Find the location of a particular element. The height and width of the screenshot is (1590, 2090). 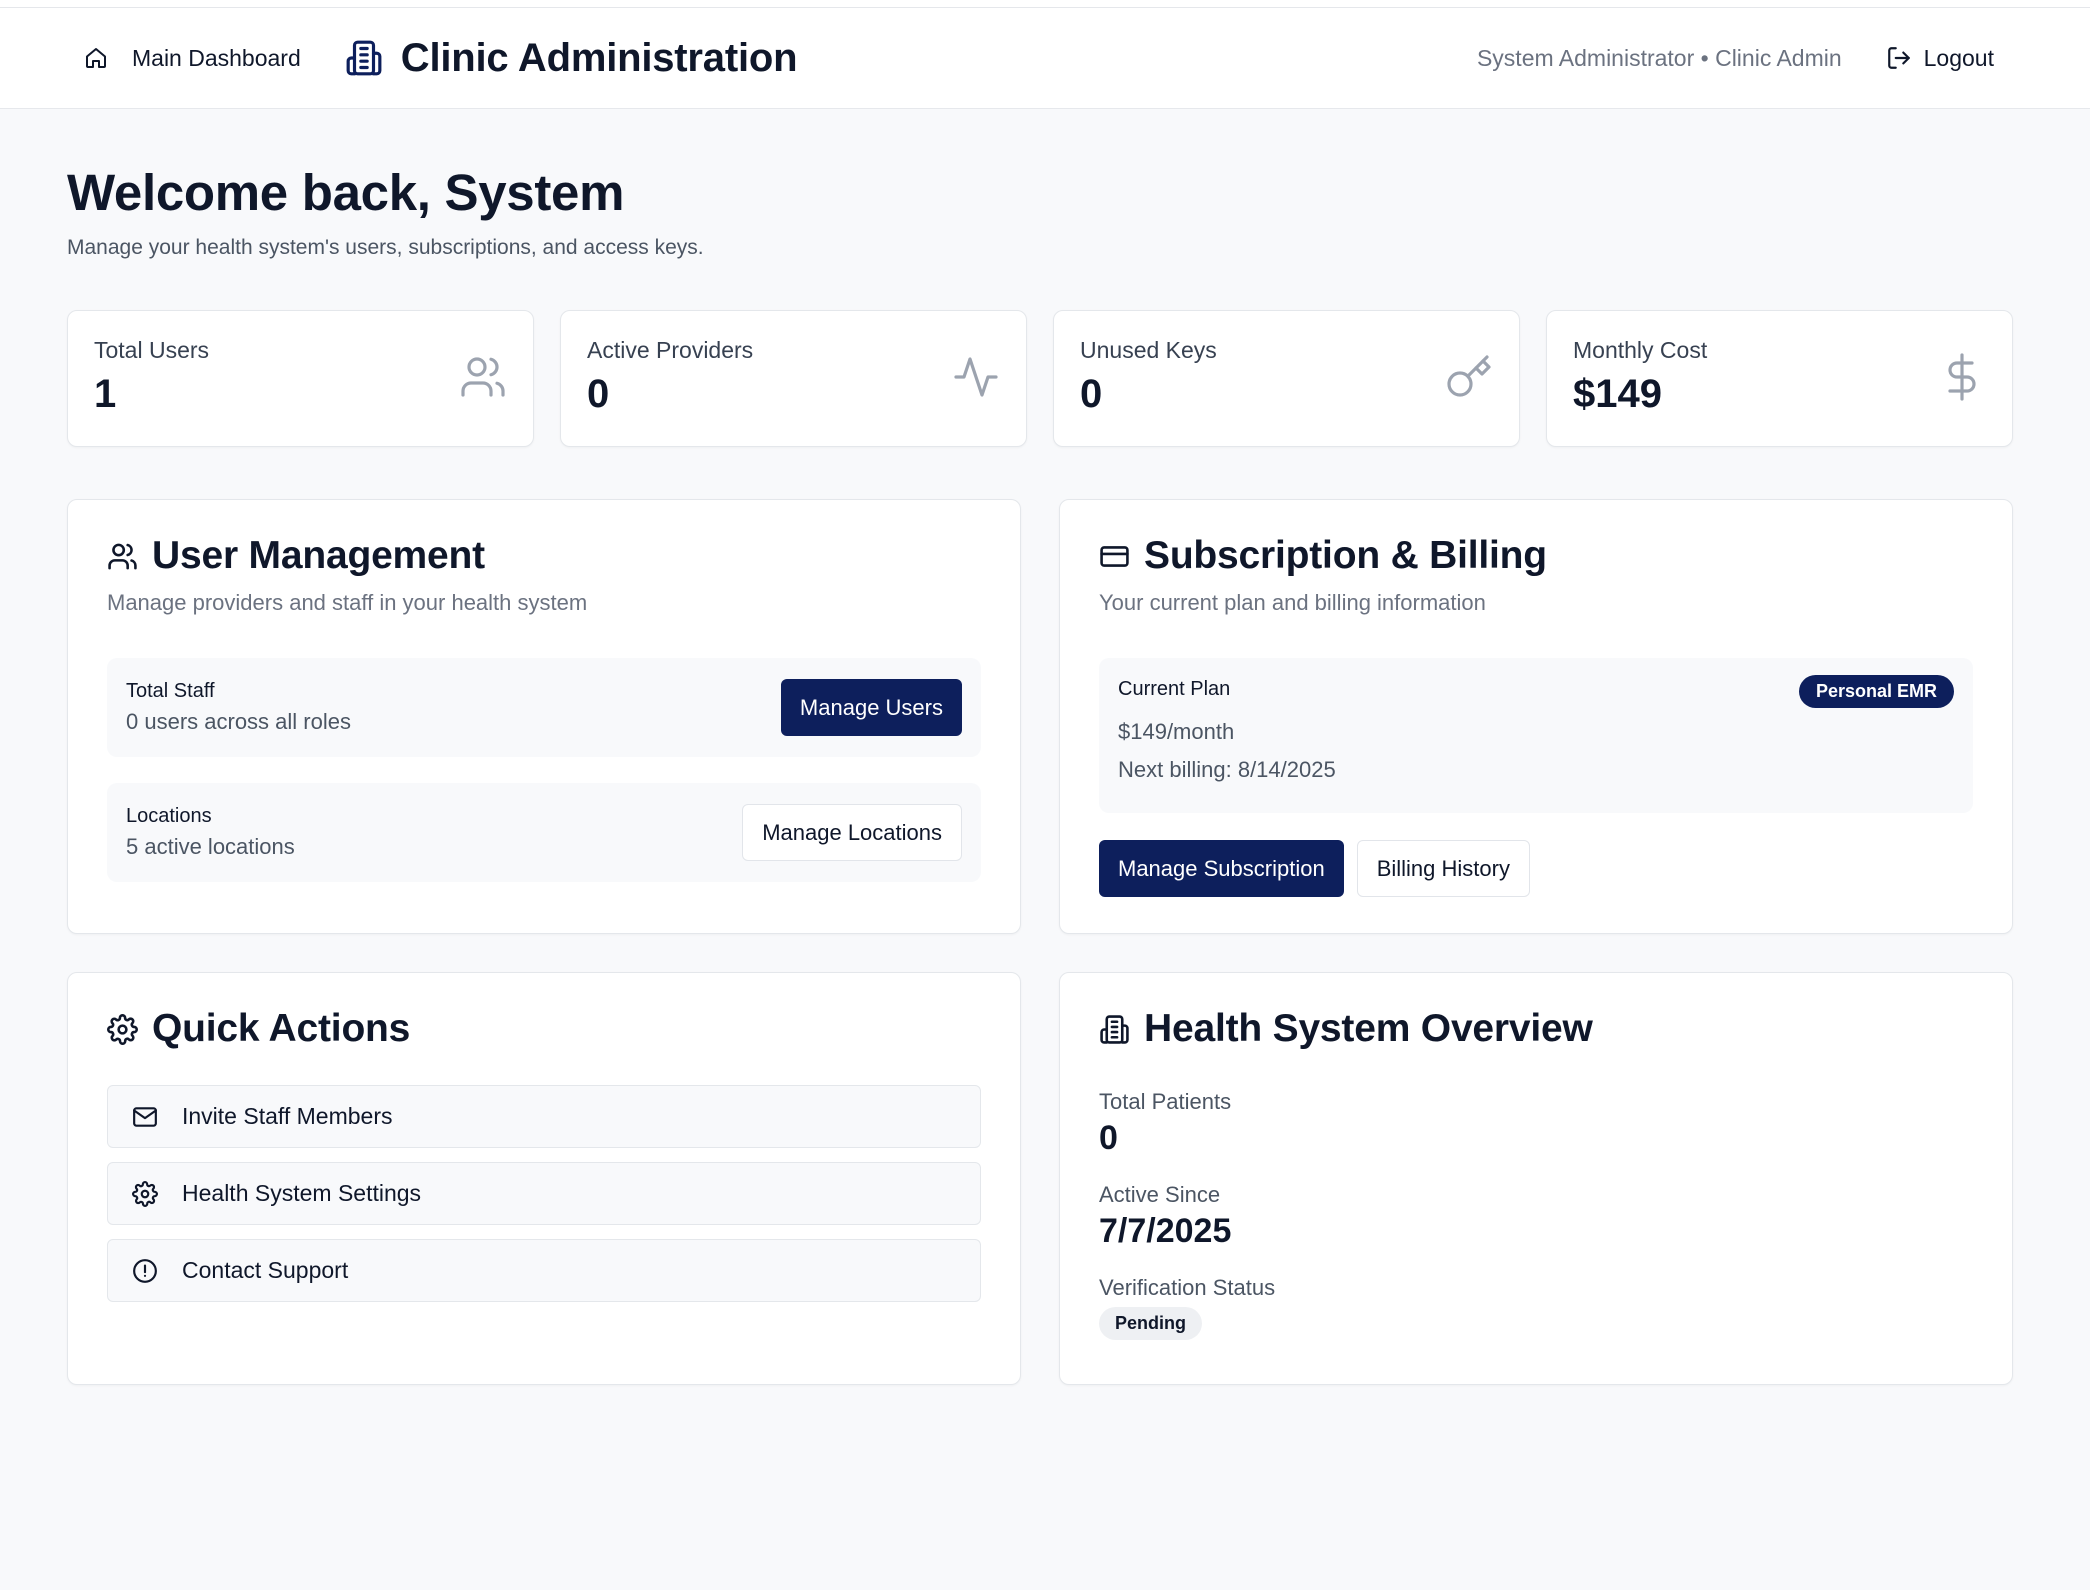

home-icon is located at coordinates (96, 58).